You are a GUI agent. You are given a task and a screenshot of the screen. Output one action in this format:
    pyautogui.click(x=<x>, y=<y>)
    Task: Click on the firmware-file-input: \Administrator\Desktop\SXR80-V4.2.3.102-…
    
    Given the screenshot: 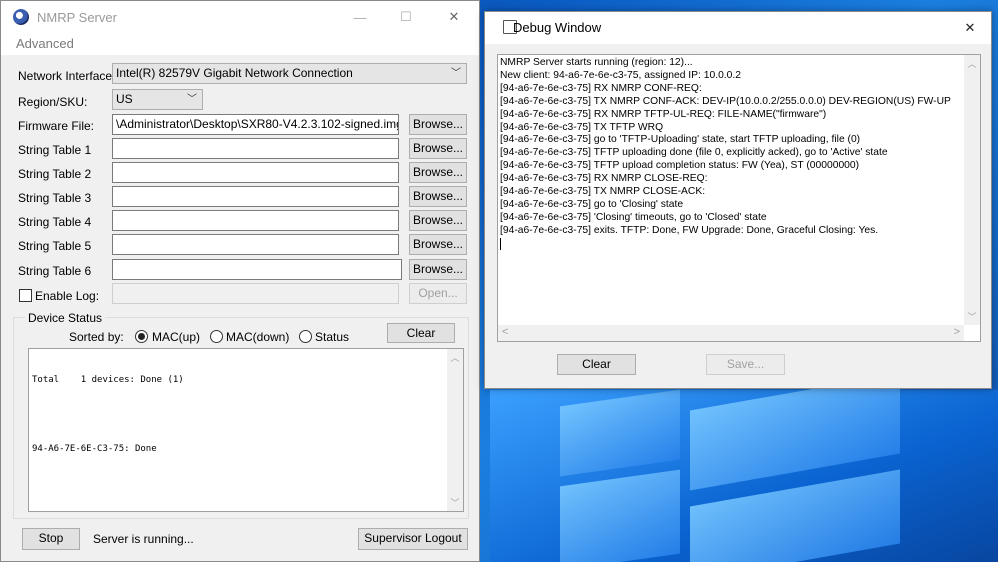 What is the action you would take?
    pyautogui.click(x=255, y=124)
    